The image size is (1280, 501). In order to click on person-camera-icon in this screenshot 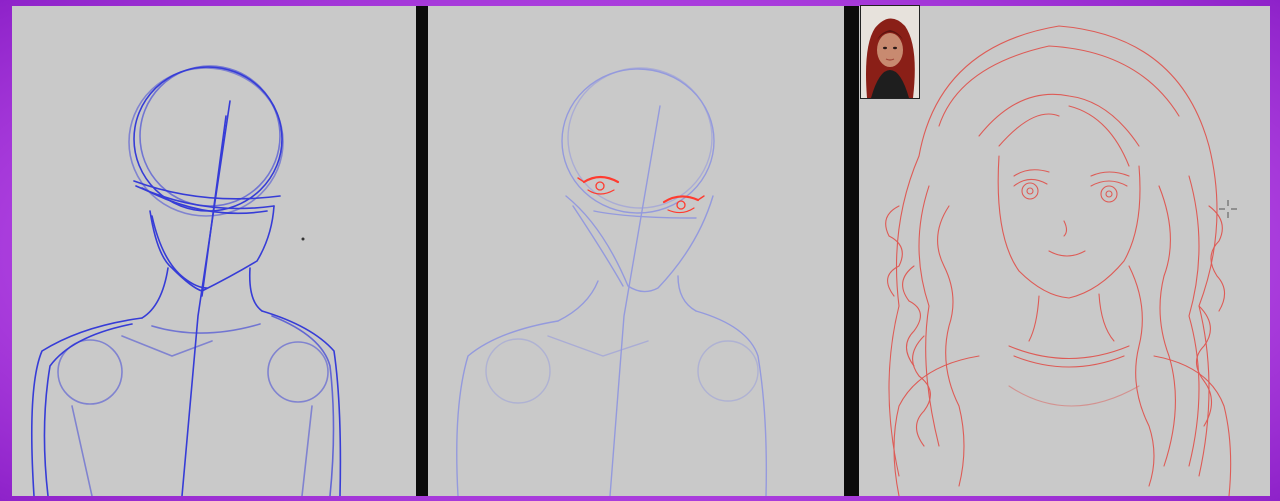, I will do `click(890, 52)`.